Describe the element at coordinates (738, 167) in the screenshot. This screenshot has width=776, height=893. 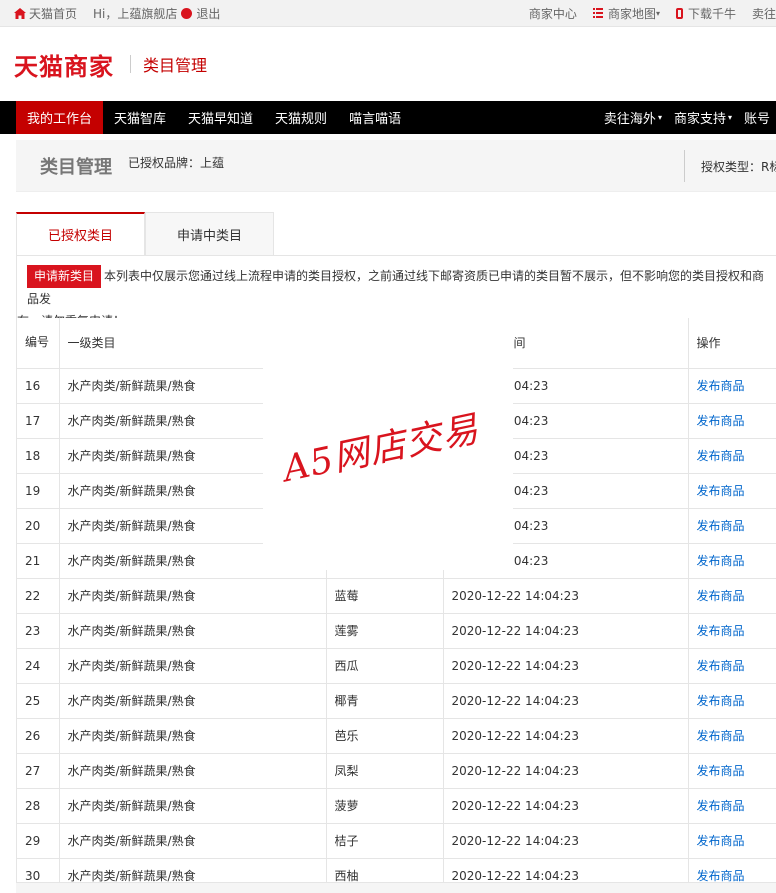
I see `auth-type: 授权类型：R标` at that location.